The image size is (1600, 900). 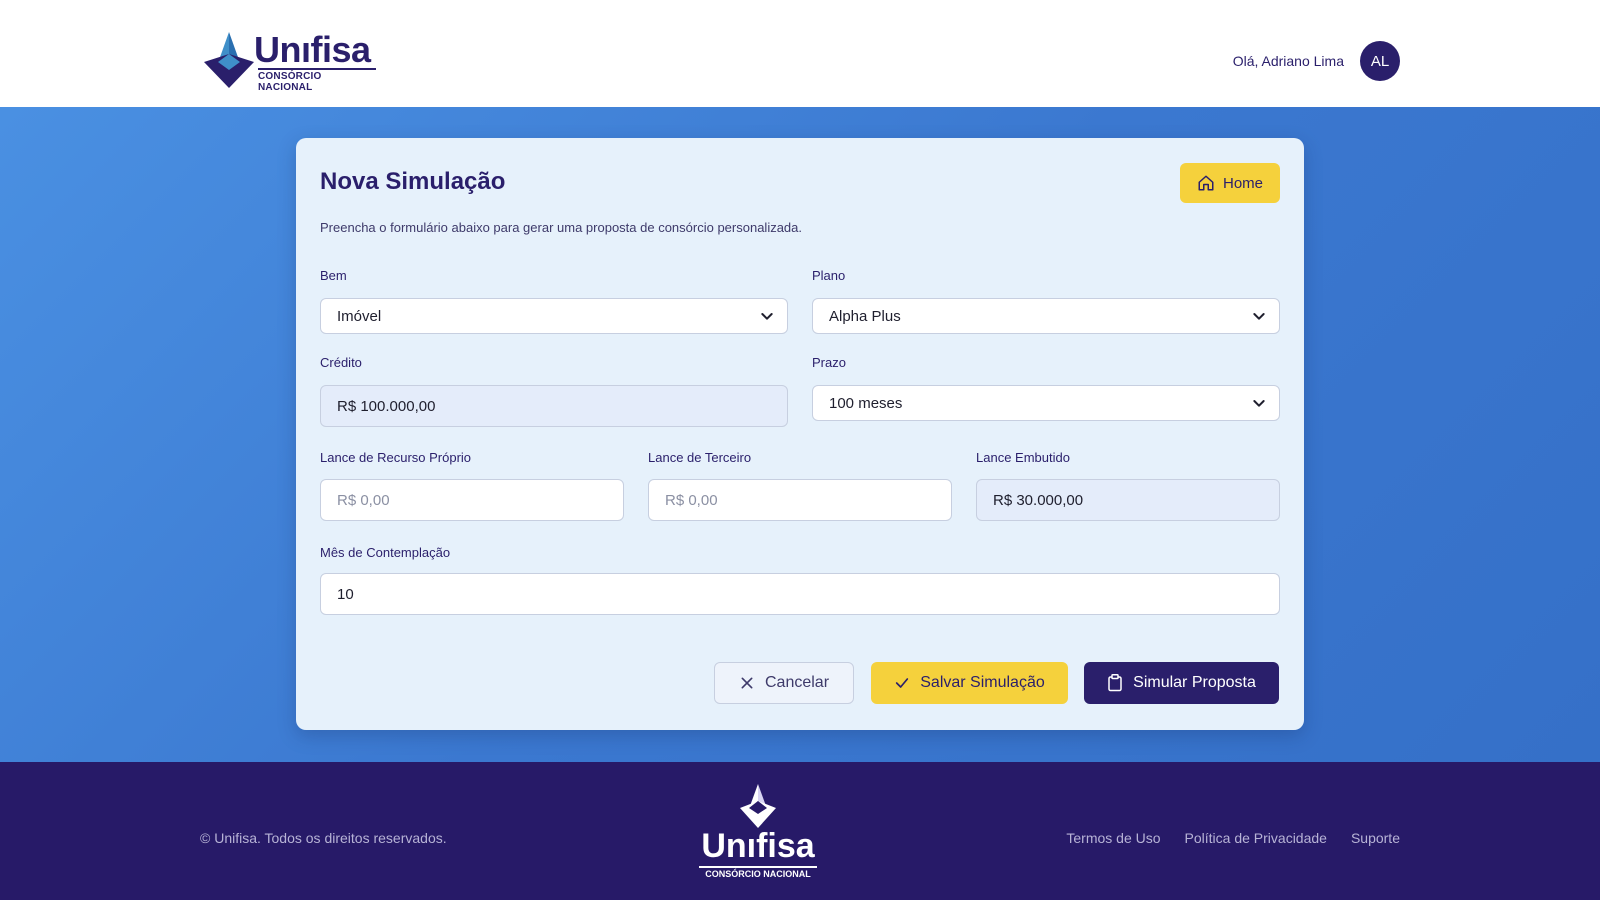 What do you see at coordinates (829, 362) in the screenshot?
I see `prazo-label: Prazo` at bounding box center [829, 362].